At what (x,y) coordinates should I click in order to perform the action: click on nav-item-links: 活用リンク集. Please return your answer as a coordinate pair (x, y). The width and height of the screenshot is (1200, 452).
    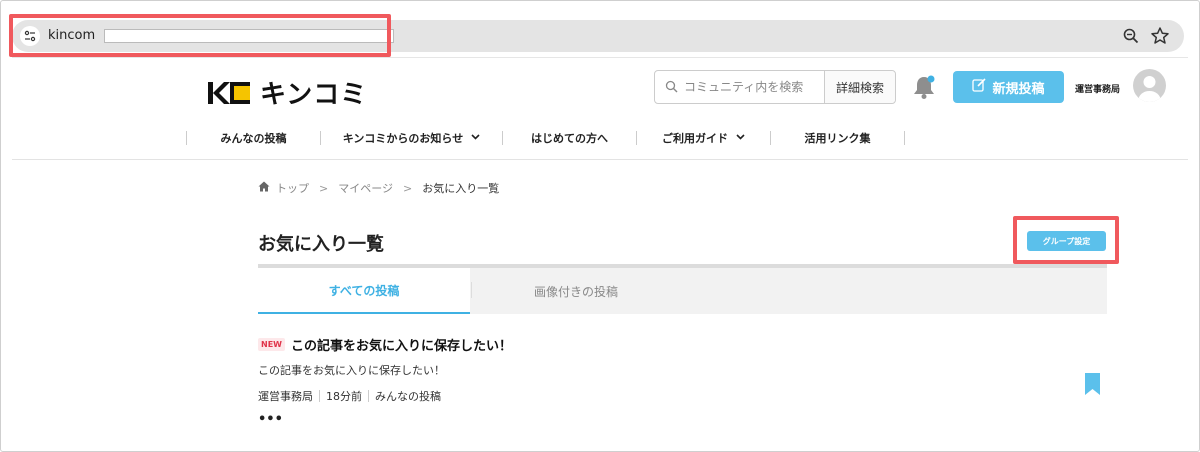
    Looking at the image, I should click on (837, 138).